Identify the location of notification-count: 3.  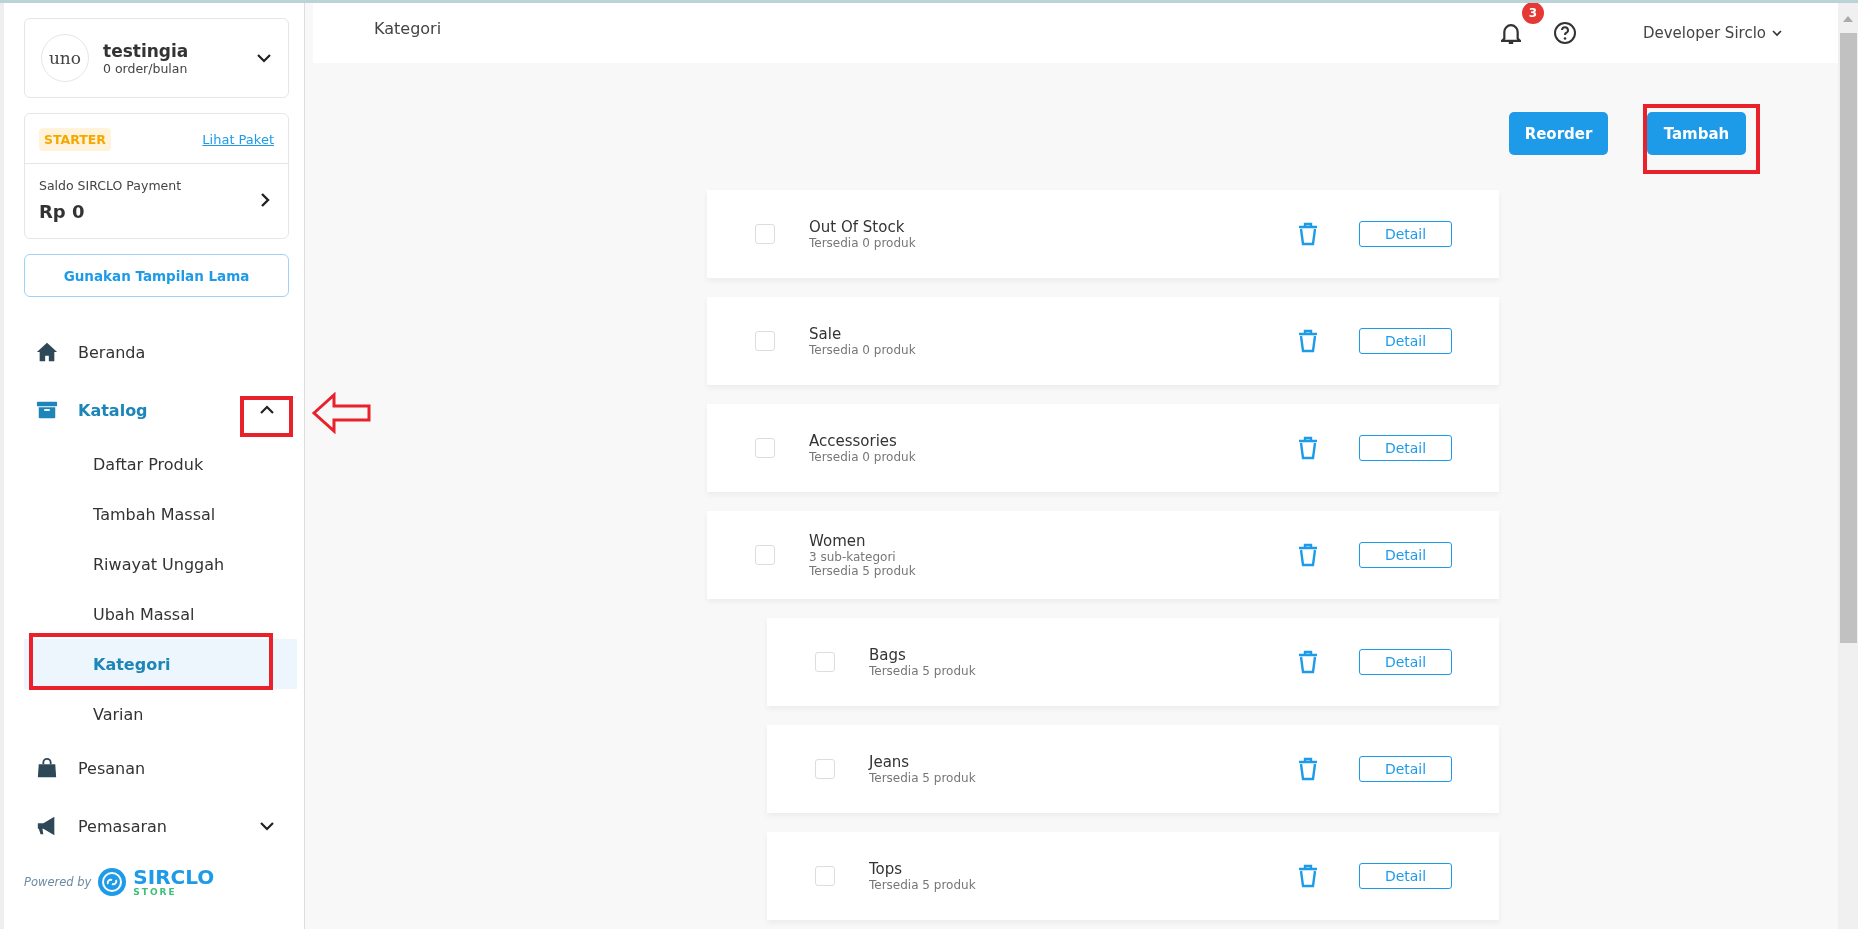
(1532, 13).